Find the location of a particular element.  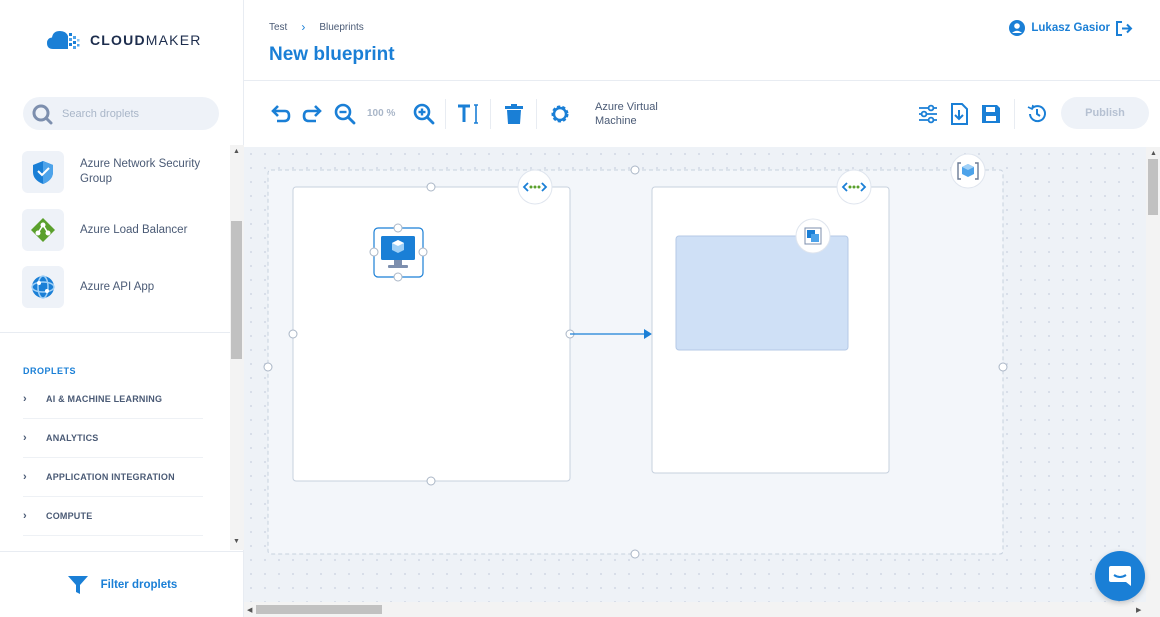

droplet-item-api-app: Azure API App is located at coordinates (122, 287).